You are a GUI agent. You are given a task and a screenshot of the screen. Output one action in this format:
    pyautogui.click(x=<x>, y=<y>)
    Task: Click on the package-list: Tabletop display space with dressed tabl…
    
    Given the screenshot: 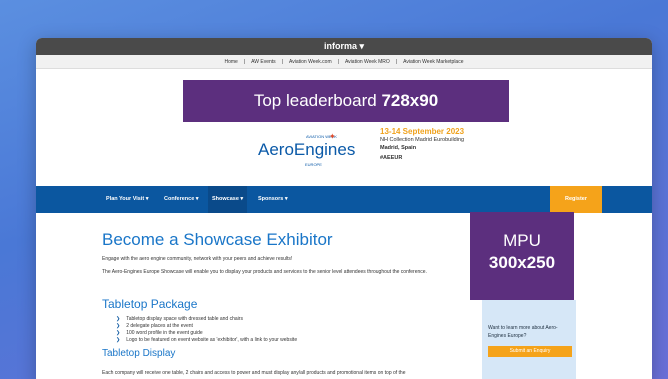 What is the action you would take?
    pyautogui.click(x=206, y=330)
    